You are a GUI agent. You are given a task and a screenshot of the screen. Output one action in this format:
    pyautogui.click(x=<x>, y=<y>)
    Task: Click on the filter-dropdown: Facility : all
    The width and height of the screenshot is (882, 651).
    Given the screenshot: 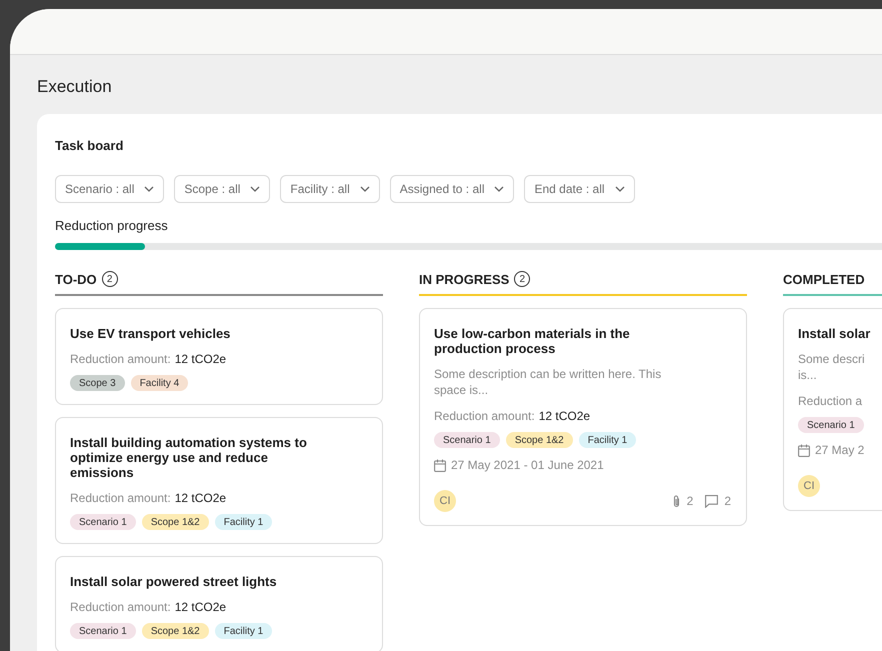 What is the action you would take?
    pyautogui.click(x=330, y=188)
    